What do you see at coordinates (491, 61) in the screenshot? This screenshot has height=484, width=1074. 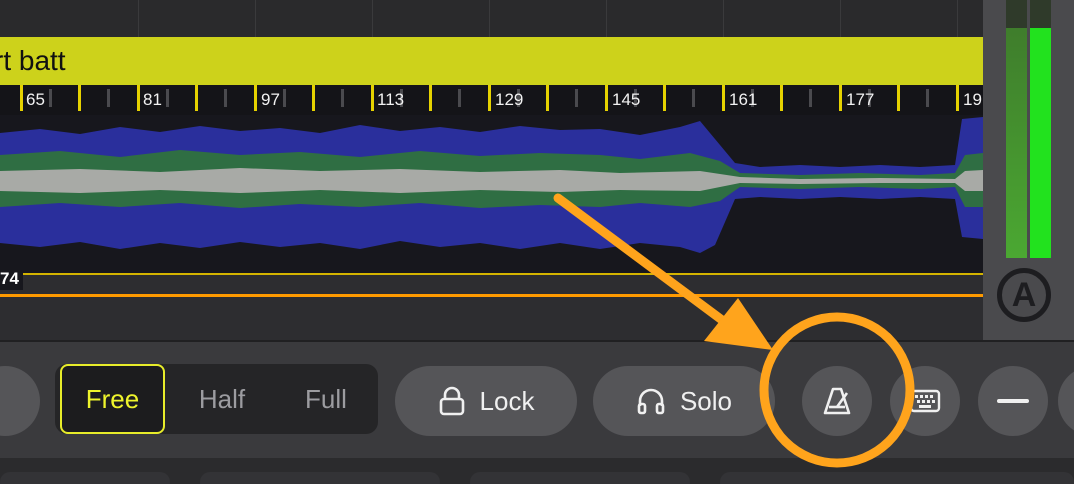 I see `clip-header: rt batt` at bounding box center [491, 61].